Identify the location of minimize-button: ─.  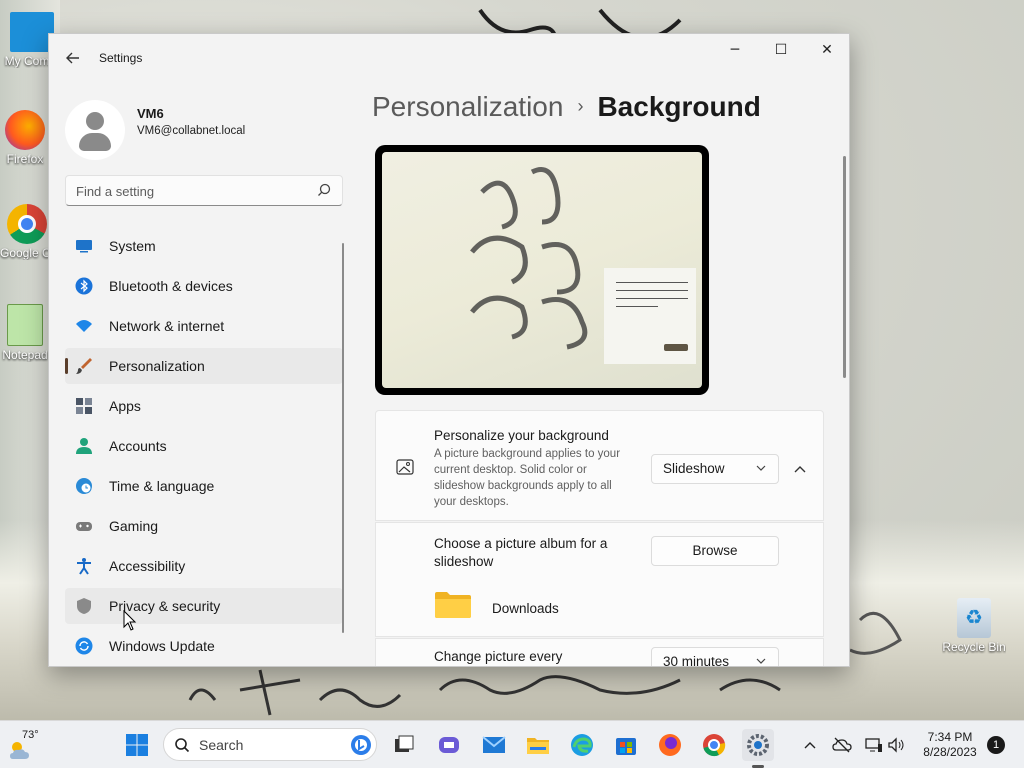
(735, 50).